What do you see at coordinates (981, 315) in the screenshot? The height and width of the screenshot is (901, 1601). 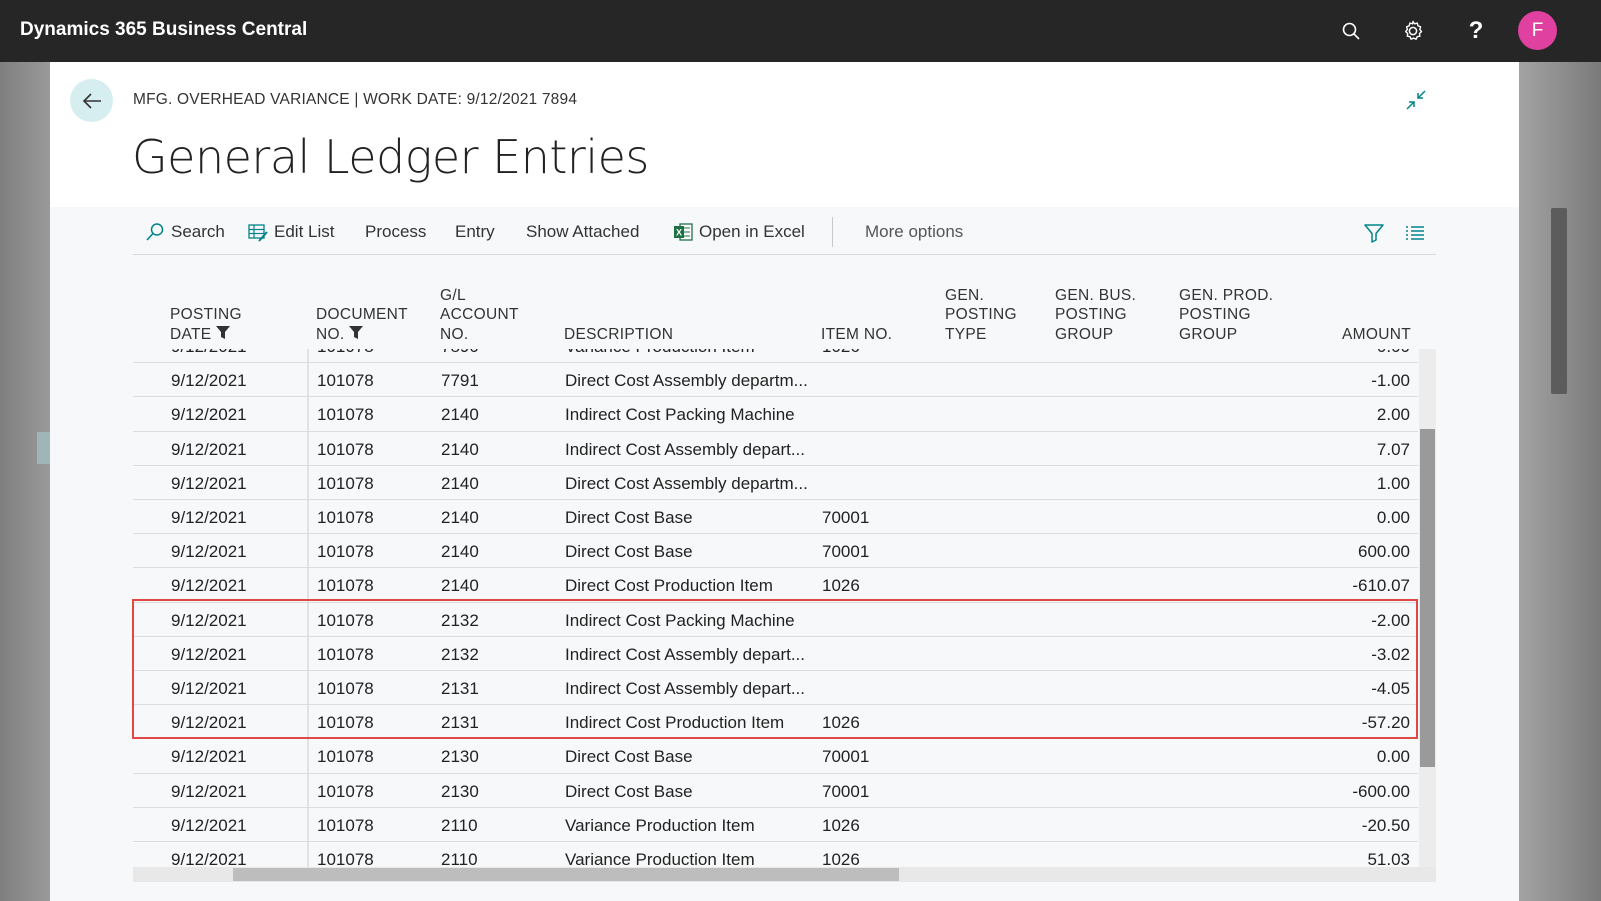 I see `column-header-gen-posting-type: GEN. POSTING TYPE` at bounding box center [981, 315].